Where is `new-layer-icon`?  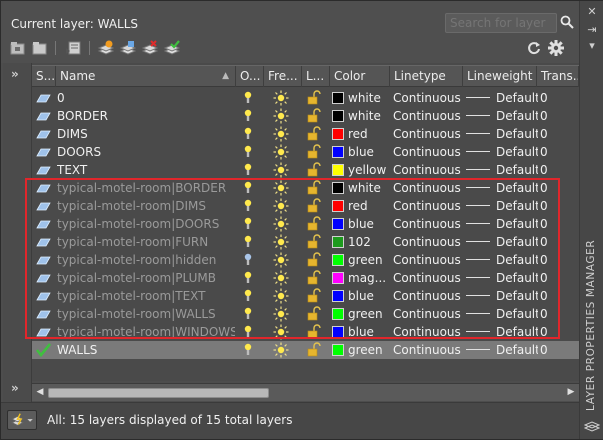 new-layer-icon is located at coordinates (106, 48).